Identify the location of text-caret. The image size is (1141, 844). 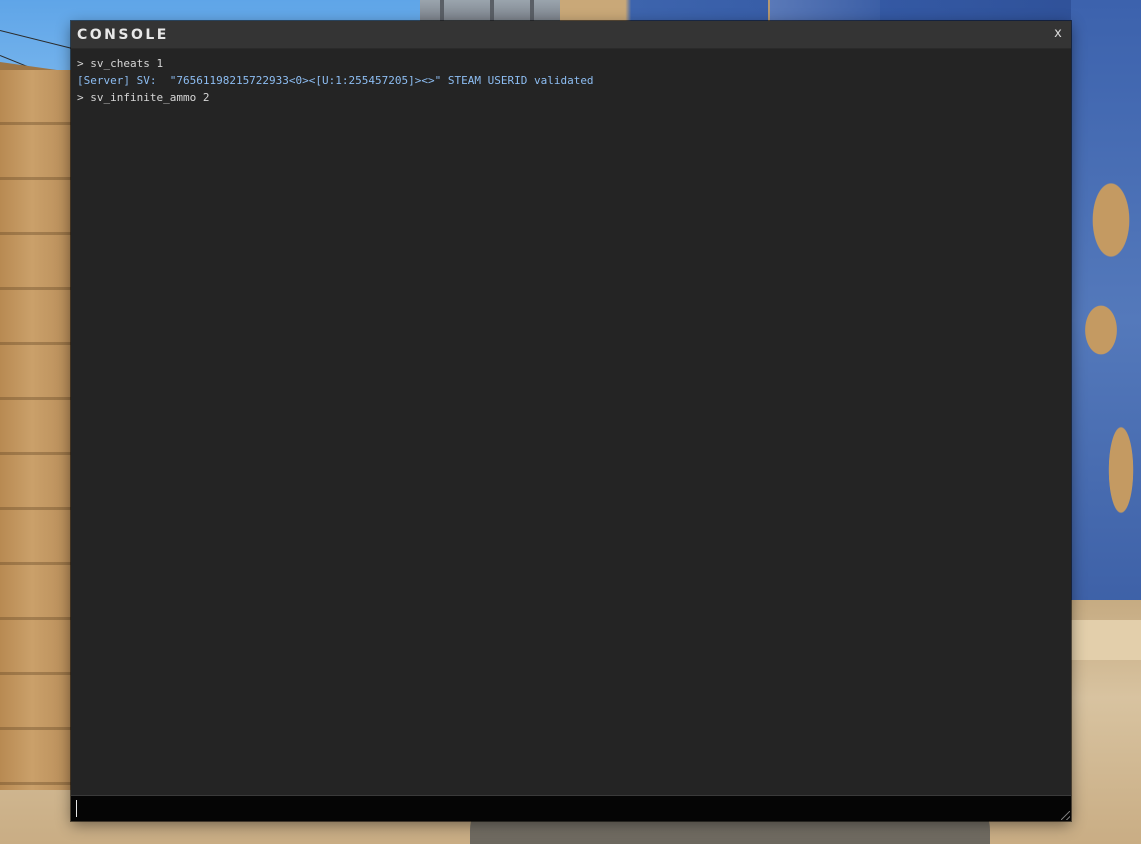
(76, 808).